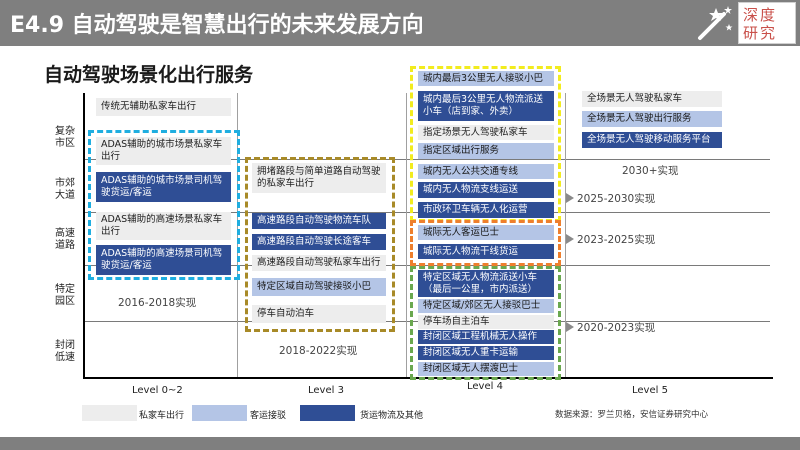 The width and height of the screenshot is (800, 450). I want to click on legend-label-freight: 货运物流及其他, so click(392, 416).